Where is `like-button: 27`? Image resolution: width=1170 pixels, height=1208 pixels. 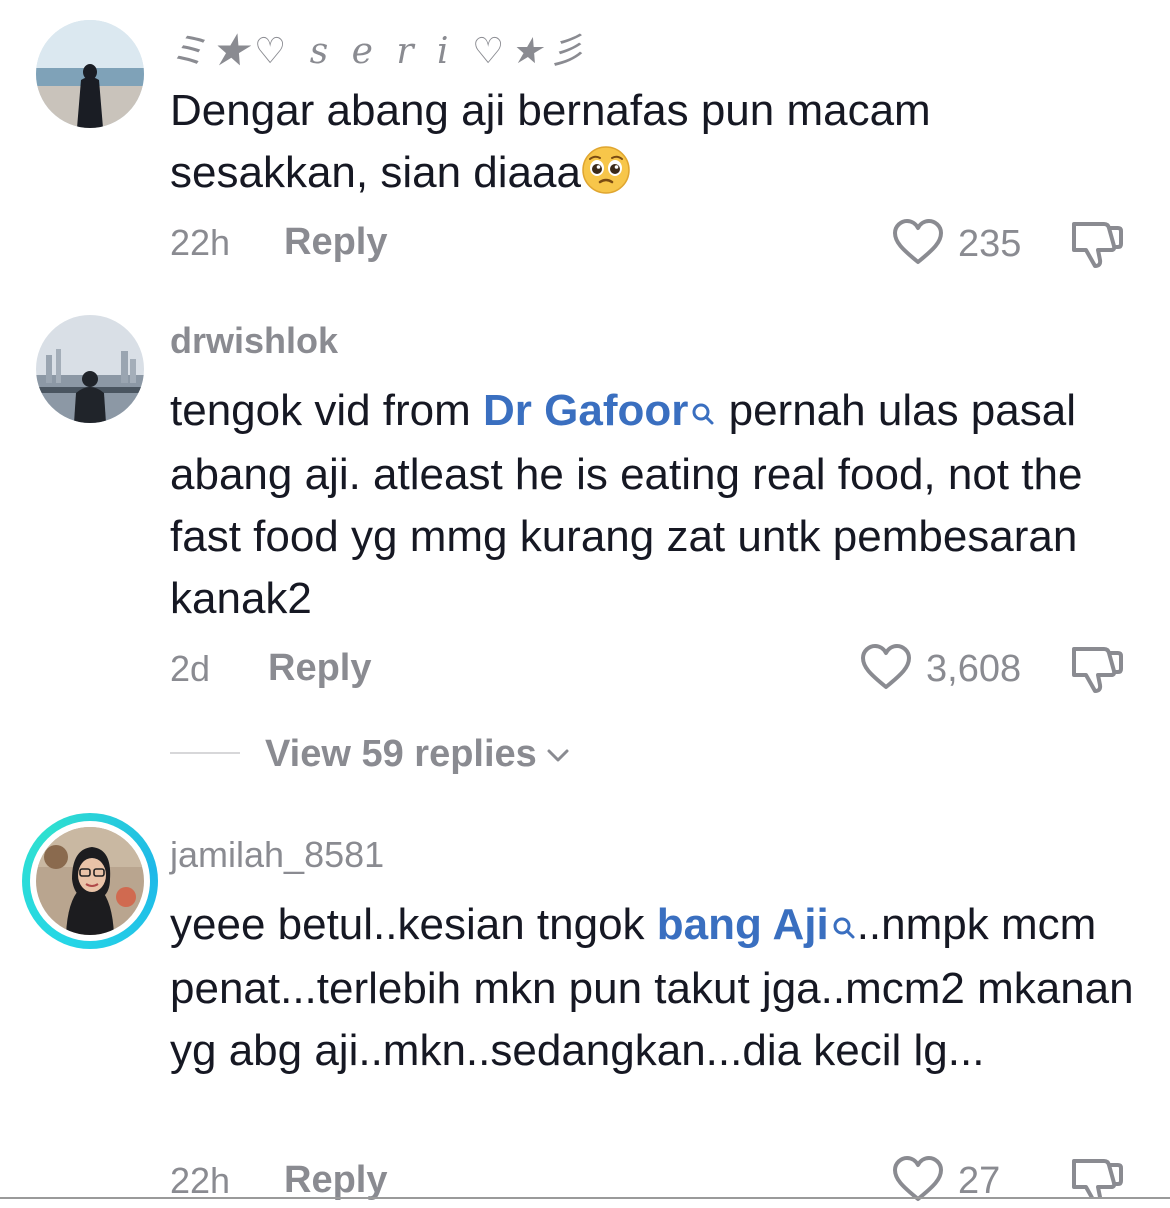 like-button: 27 is located at coordinates (946, 1181).